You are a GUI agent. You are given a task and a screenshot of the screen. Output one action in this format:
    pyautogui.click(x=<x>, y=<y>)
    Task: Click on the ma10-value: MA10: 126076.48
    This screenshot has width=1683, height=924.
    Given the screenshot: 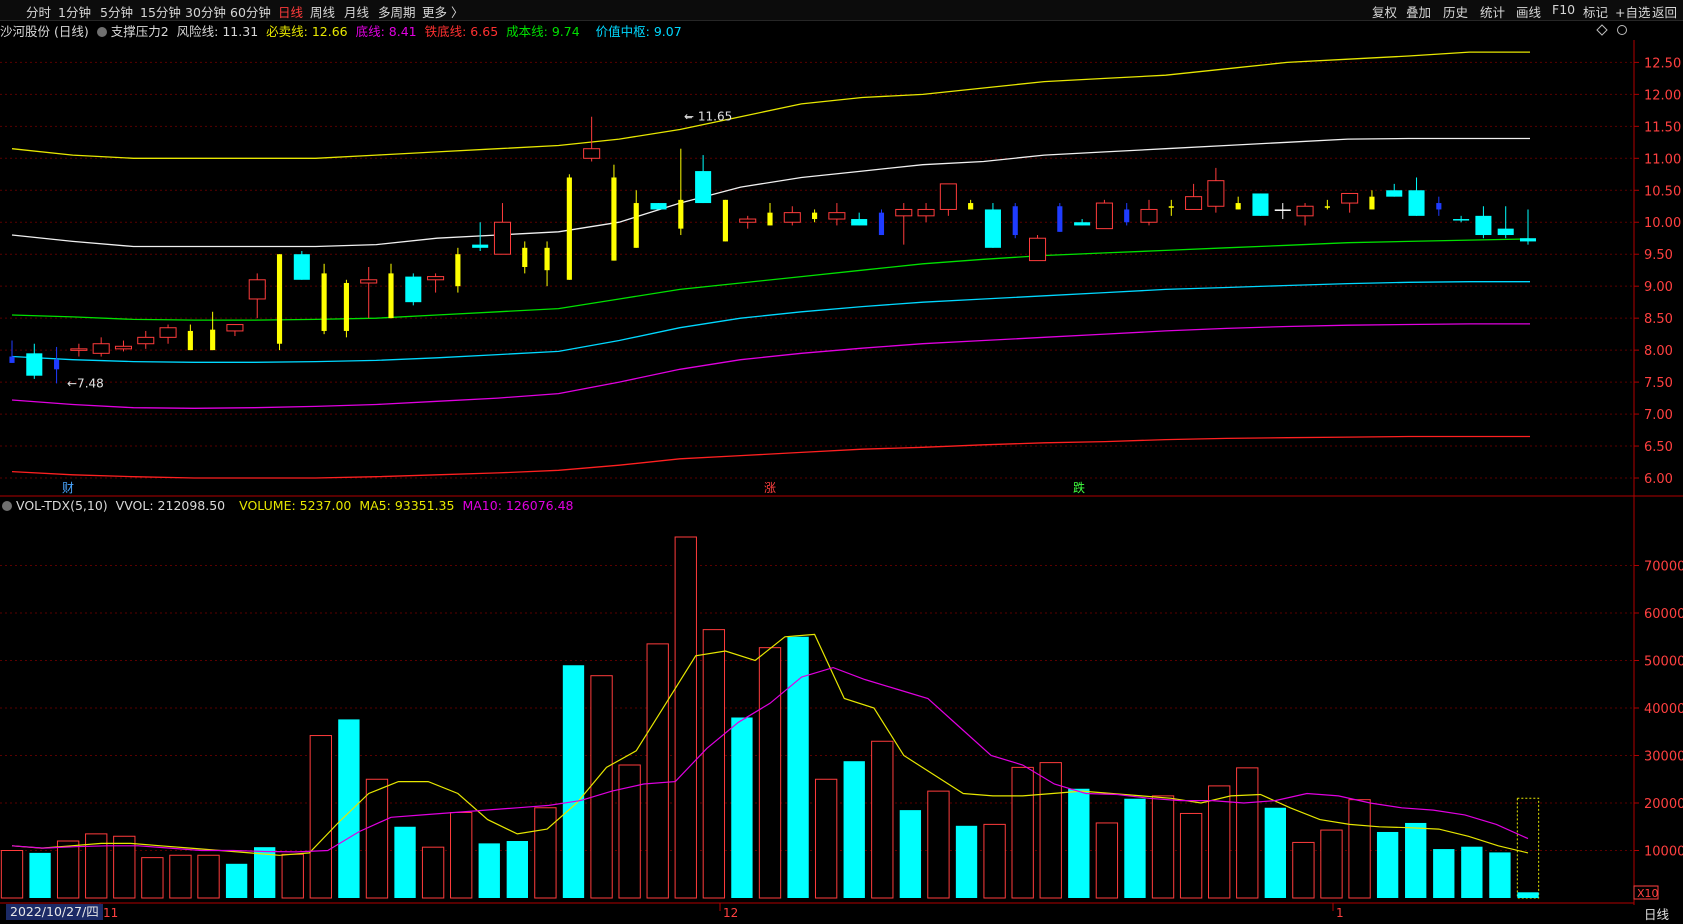 What is the action you would take?
    pyautogui.click(x=518, y=505)
    